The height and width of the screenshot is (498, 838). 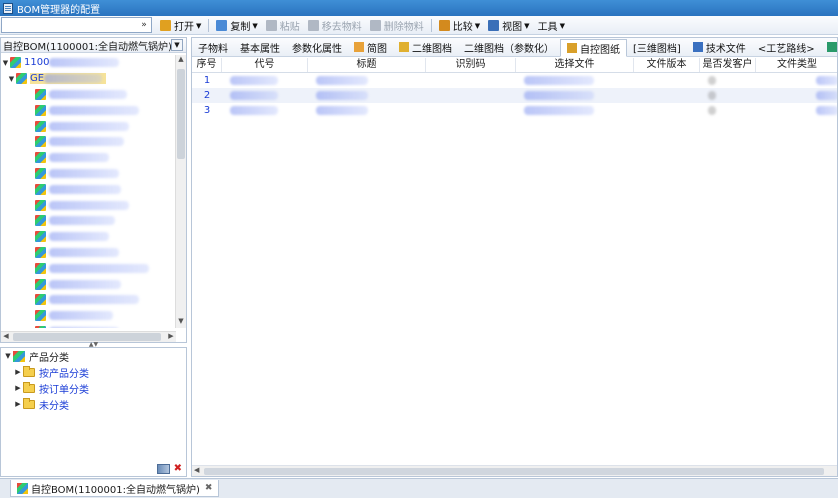 I want to click on tab-4: 二维图档, so click(x=425, y=47).